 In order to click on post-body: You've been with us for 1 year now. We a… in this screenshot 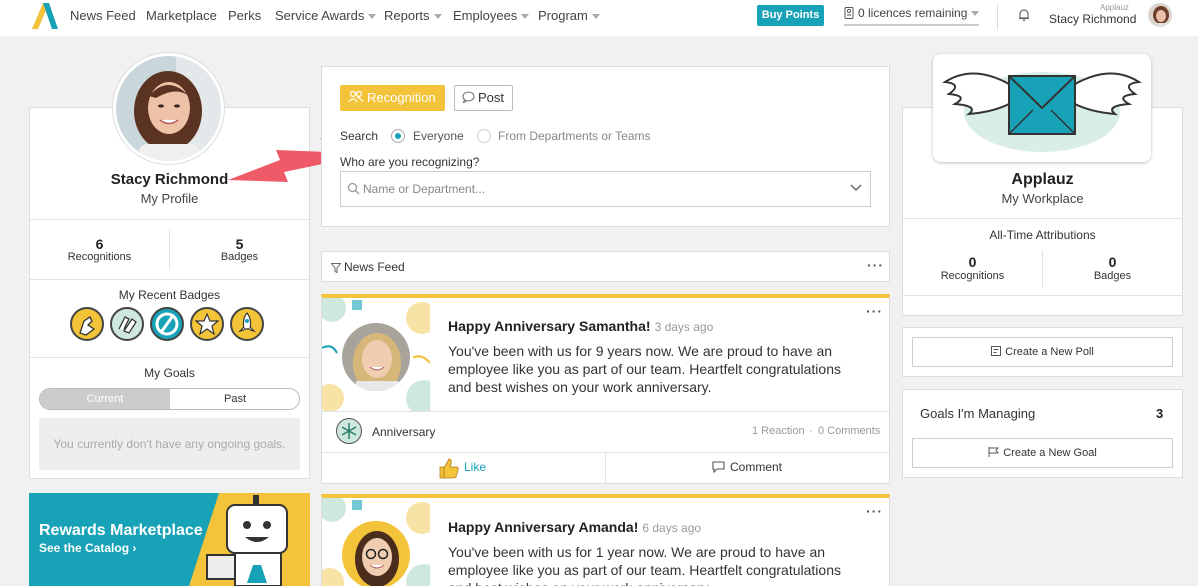, I will do `click(644, 565)`.